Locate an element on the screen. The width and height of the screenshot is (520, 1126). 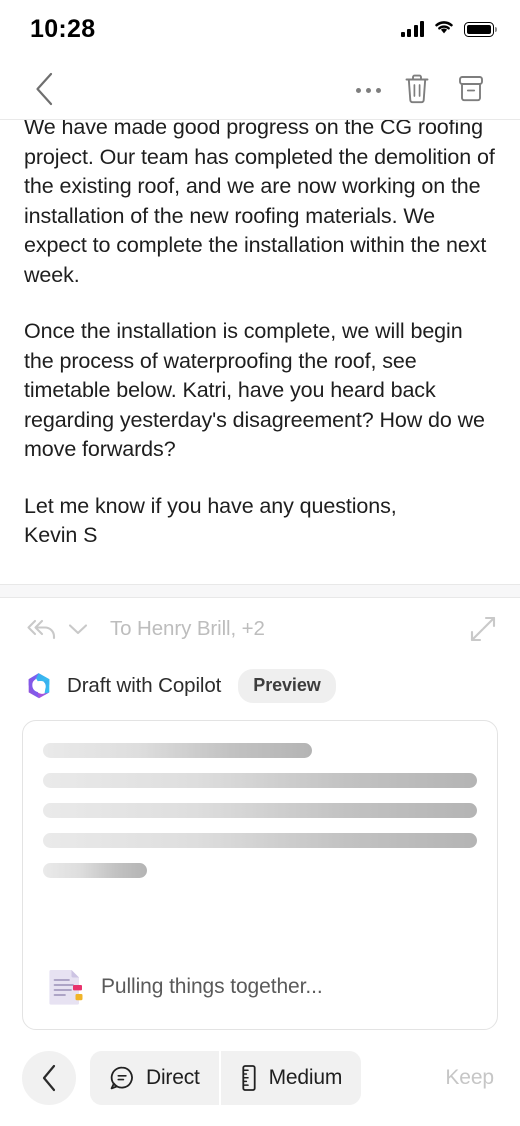
recipients-label: To Henry Brill, +2 is located at coordinates (284, 629).